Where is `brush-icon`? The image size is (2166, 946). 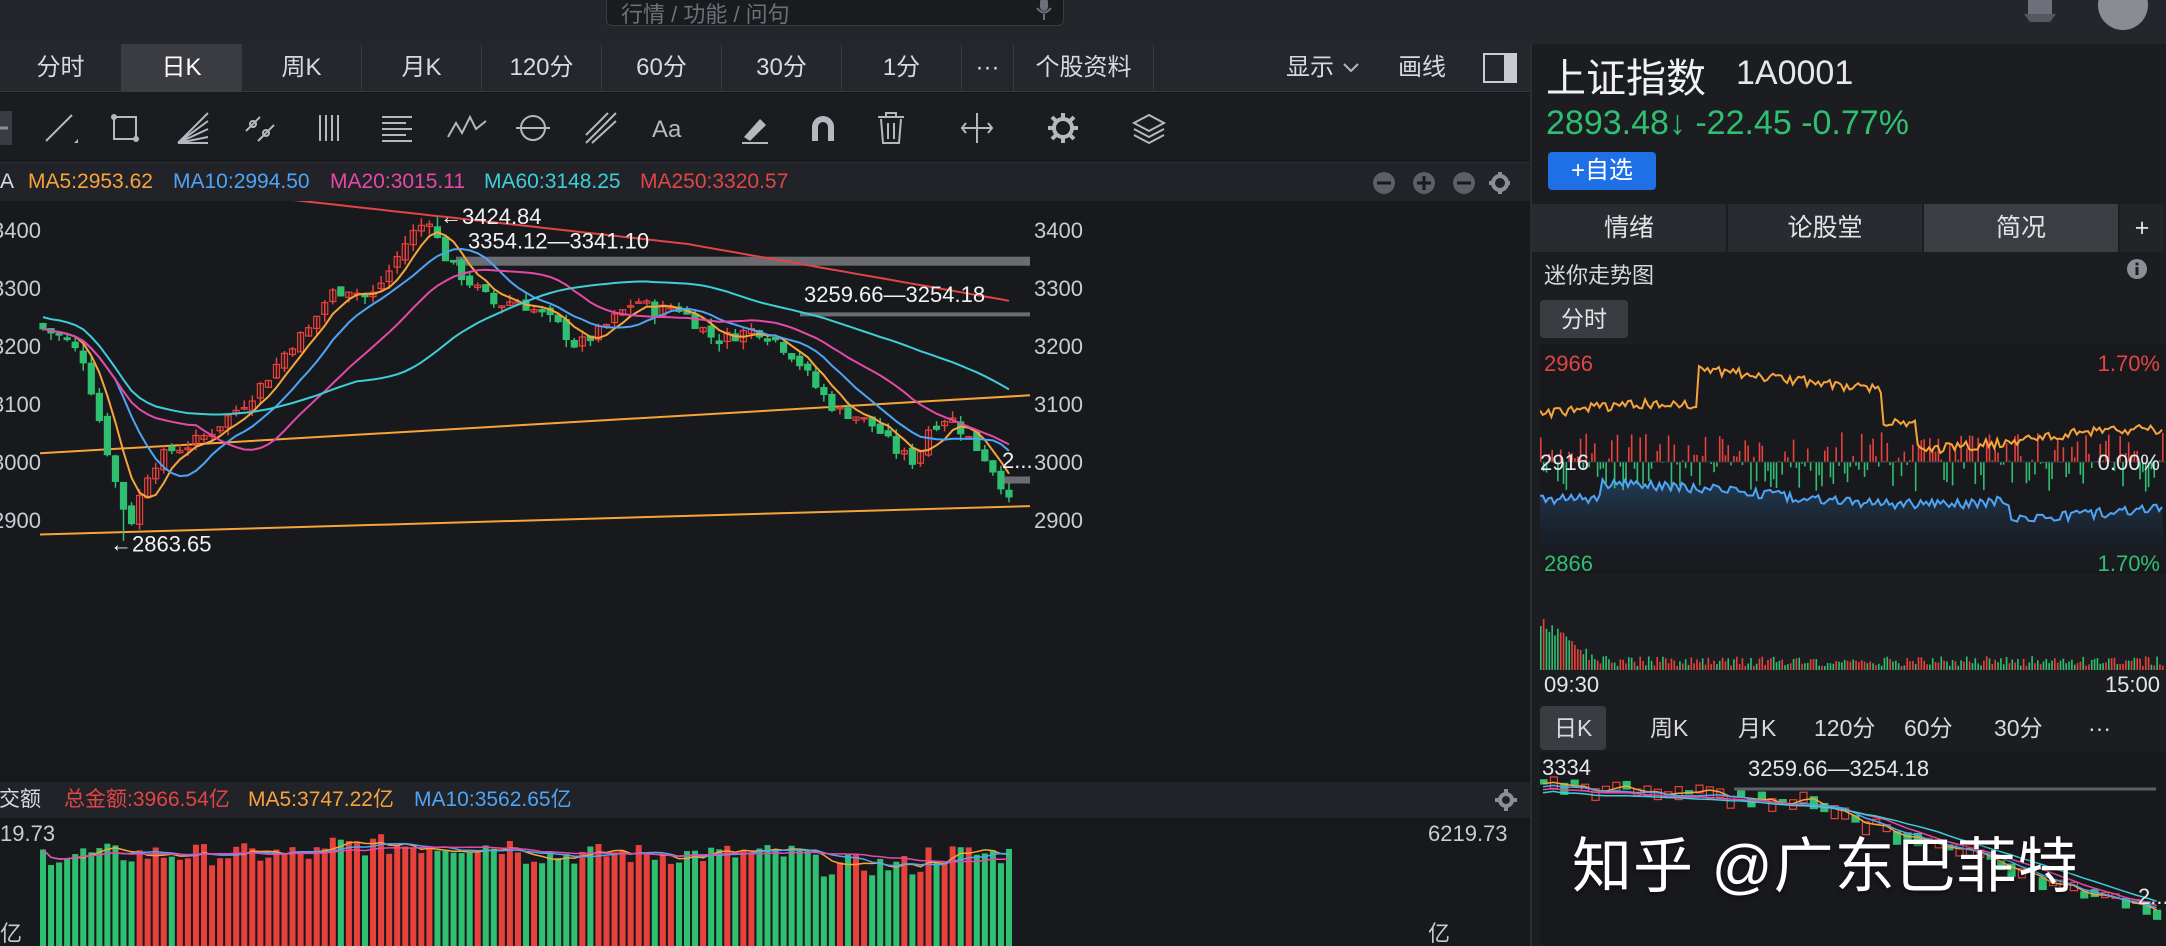 brush-icon is located at coordinates (755, 128).